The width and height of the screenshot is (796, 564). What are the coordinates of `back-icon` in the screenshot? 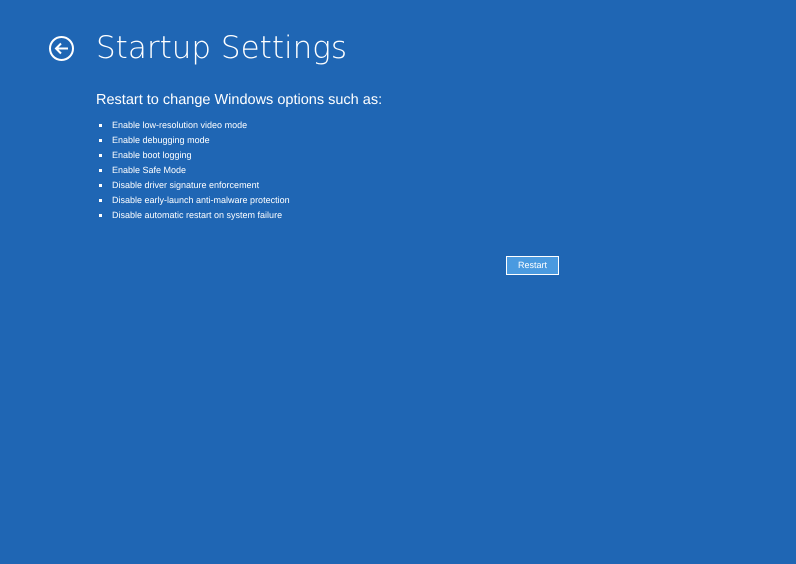 It's located at (61, 48).